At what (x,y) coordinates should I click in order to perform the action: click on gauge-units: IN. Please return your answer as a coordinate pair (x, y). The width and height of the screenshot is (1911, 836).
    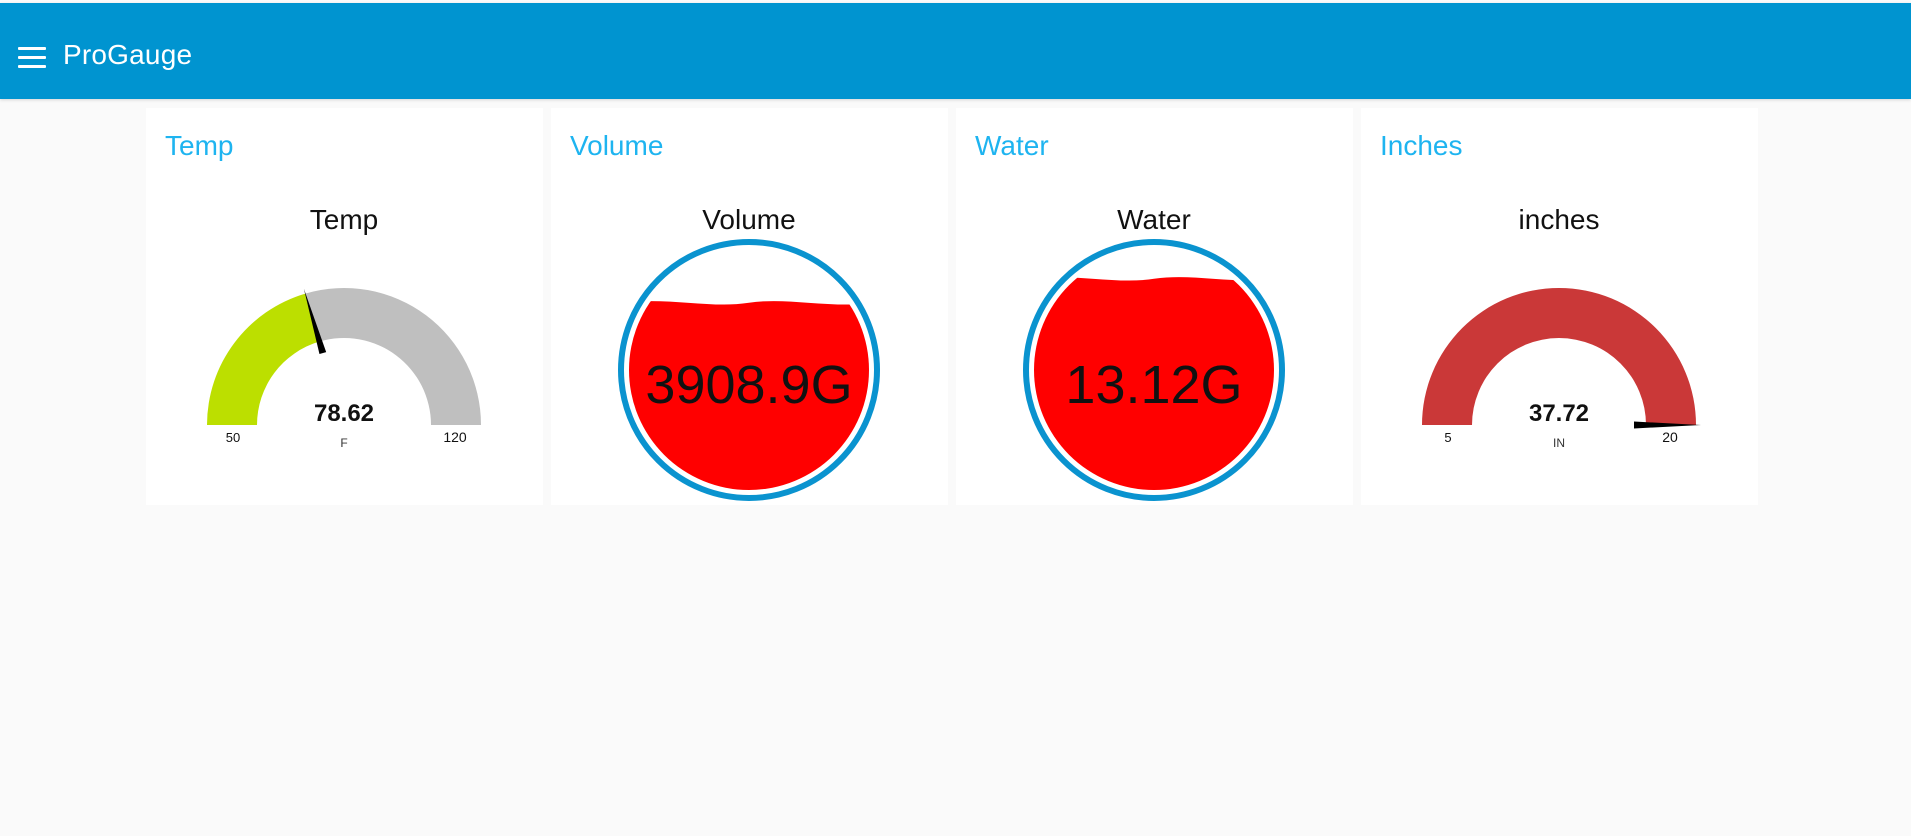
    Looking at the image, I should click on (1559, 443).